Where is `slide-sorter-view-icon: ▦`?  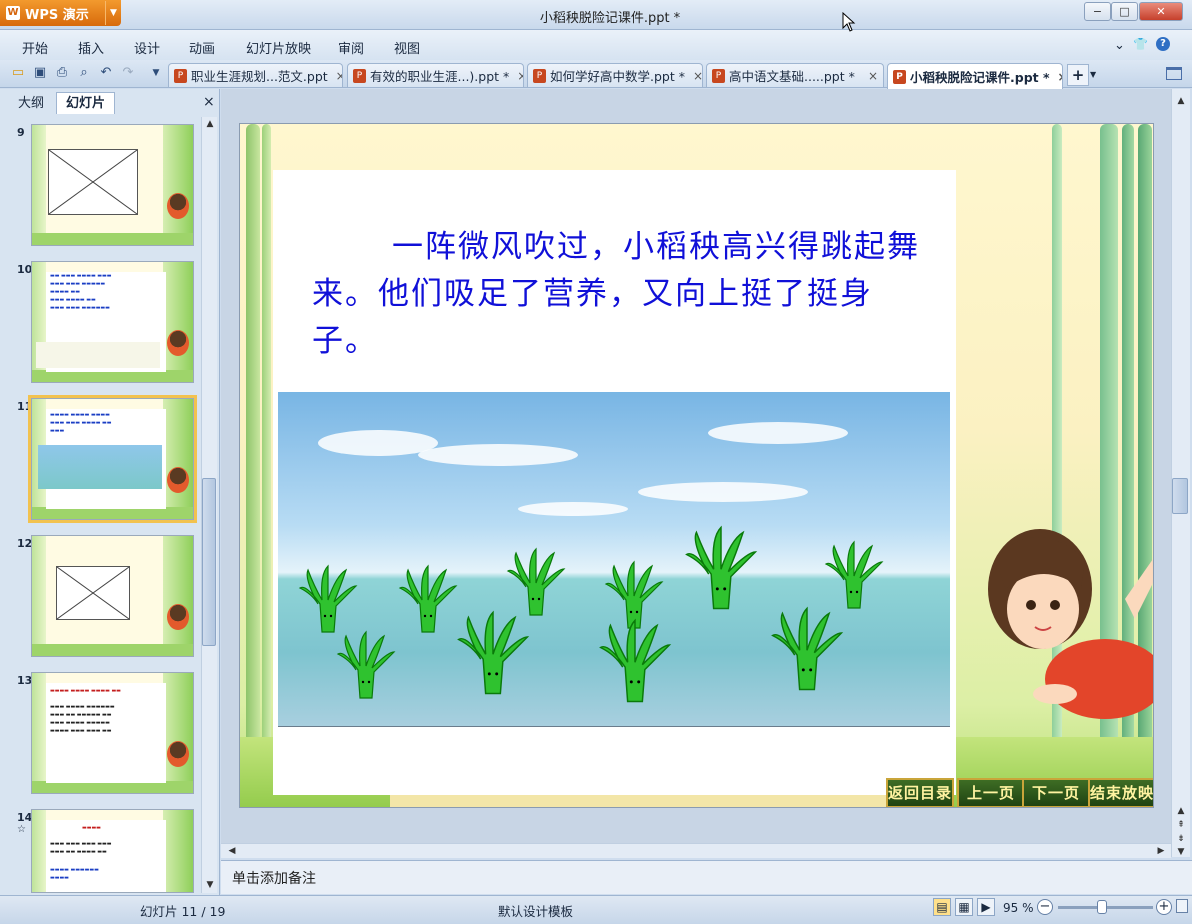
slide-sorter-view-icon: ▦ is located at coordinates (964, 907).